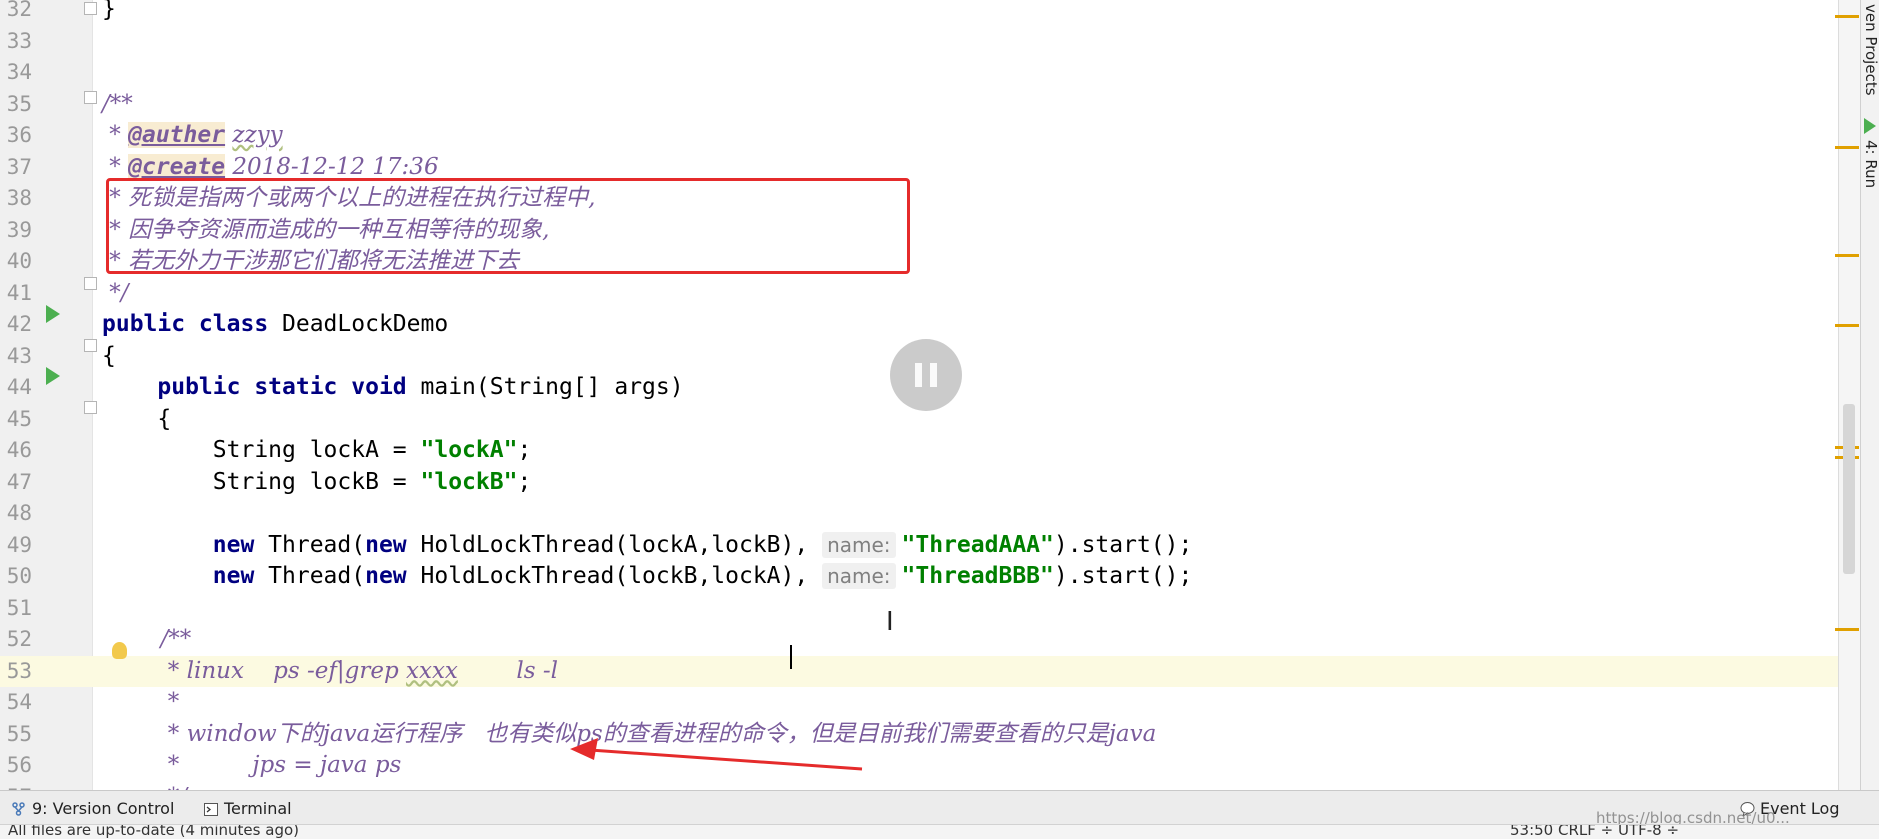  I want to click on code-line-35: 35 /**, so click(919, 104).